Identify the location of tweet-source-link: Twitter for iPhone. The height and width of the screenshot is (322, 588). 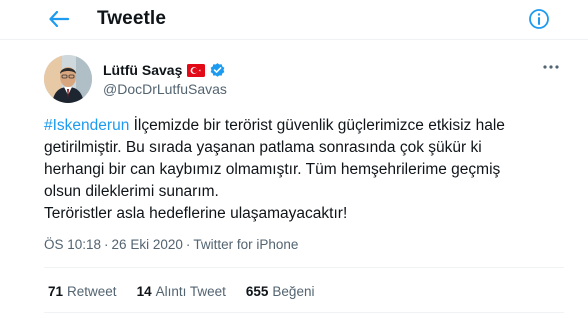
(245, 244).